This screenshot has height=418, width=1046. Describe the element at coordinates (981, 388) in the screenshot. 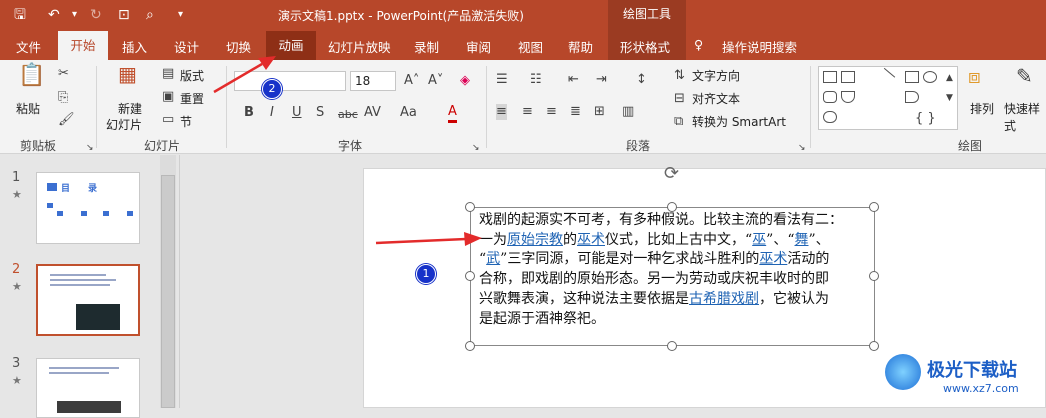

I see `watermark-url: www.xz7.com` at that location.